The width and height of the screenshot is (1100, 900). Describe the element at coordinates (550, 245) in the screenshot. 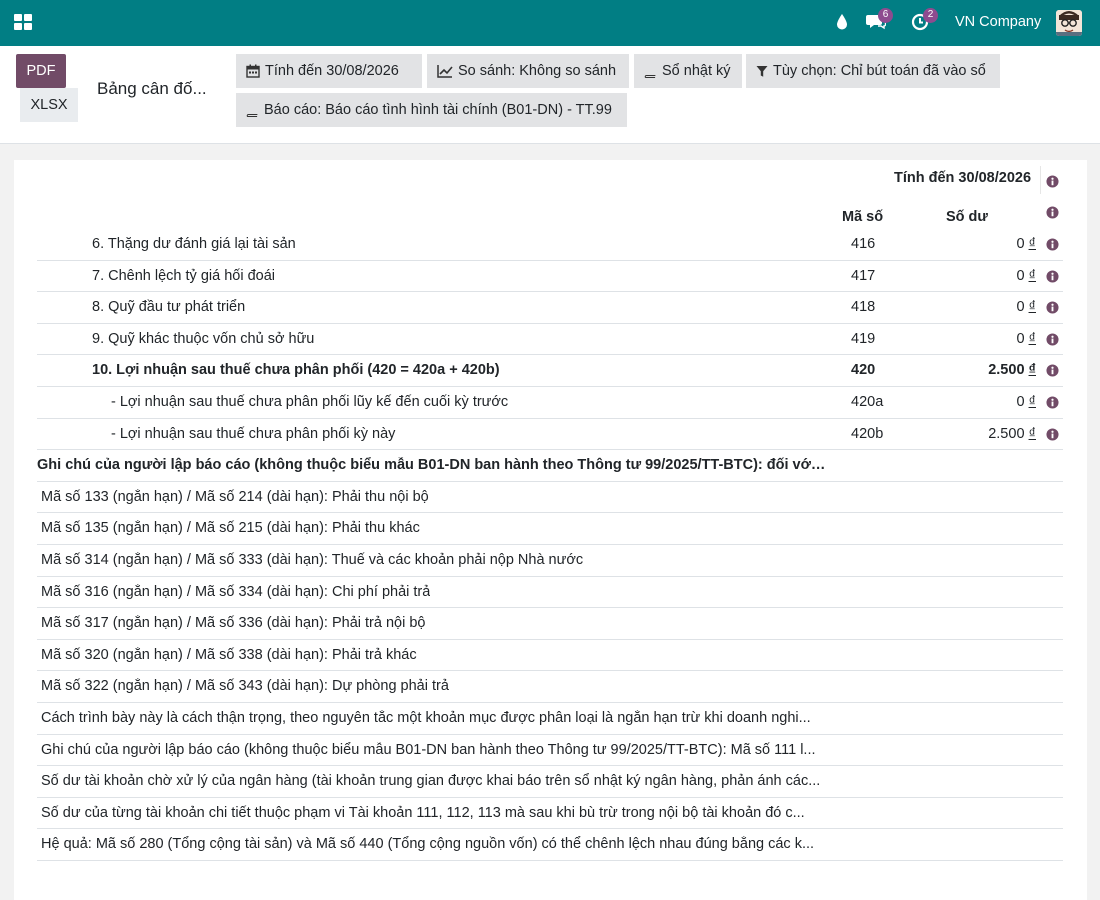

I see `table-row: 6. Thặng dư đánh giá lại tài sản 416 0 ₫` at that location.